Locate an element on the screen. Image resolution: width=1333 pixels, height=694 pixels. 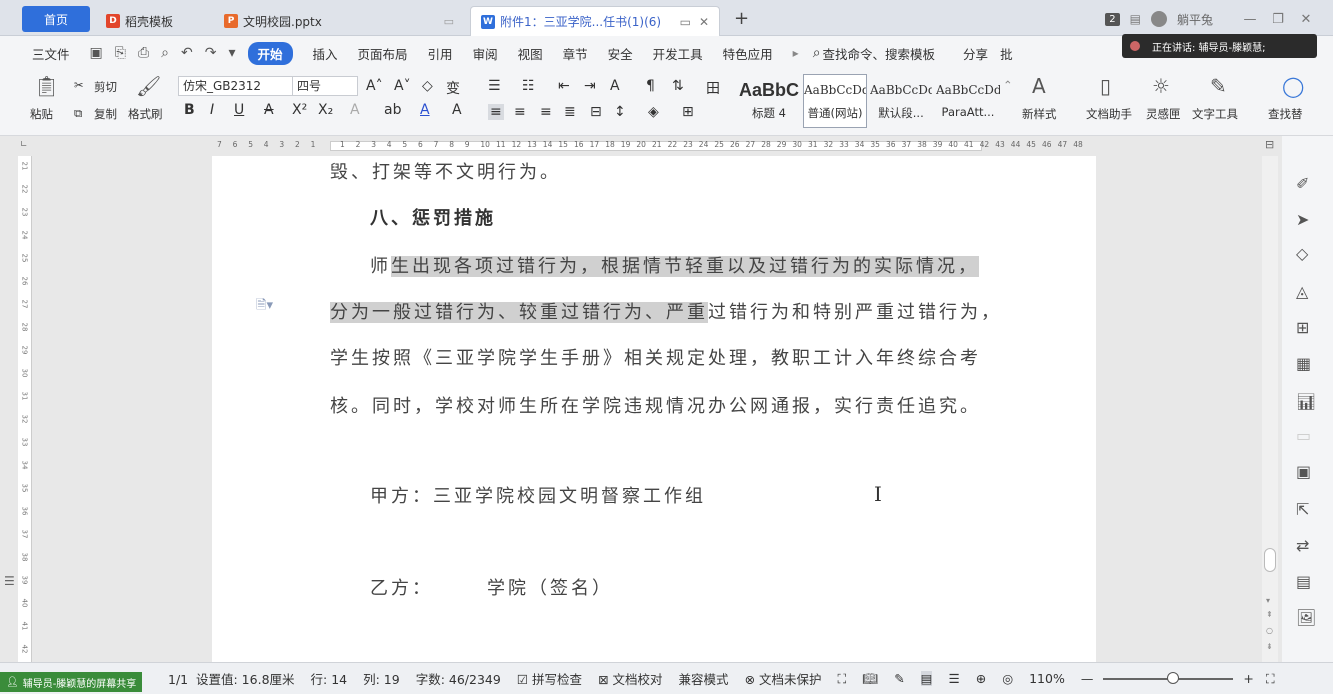
prev-page-icon: ⇞ is located at coordinates (1269, 614).